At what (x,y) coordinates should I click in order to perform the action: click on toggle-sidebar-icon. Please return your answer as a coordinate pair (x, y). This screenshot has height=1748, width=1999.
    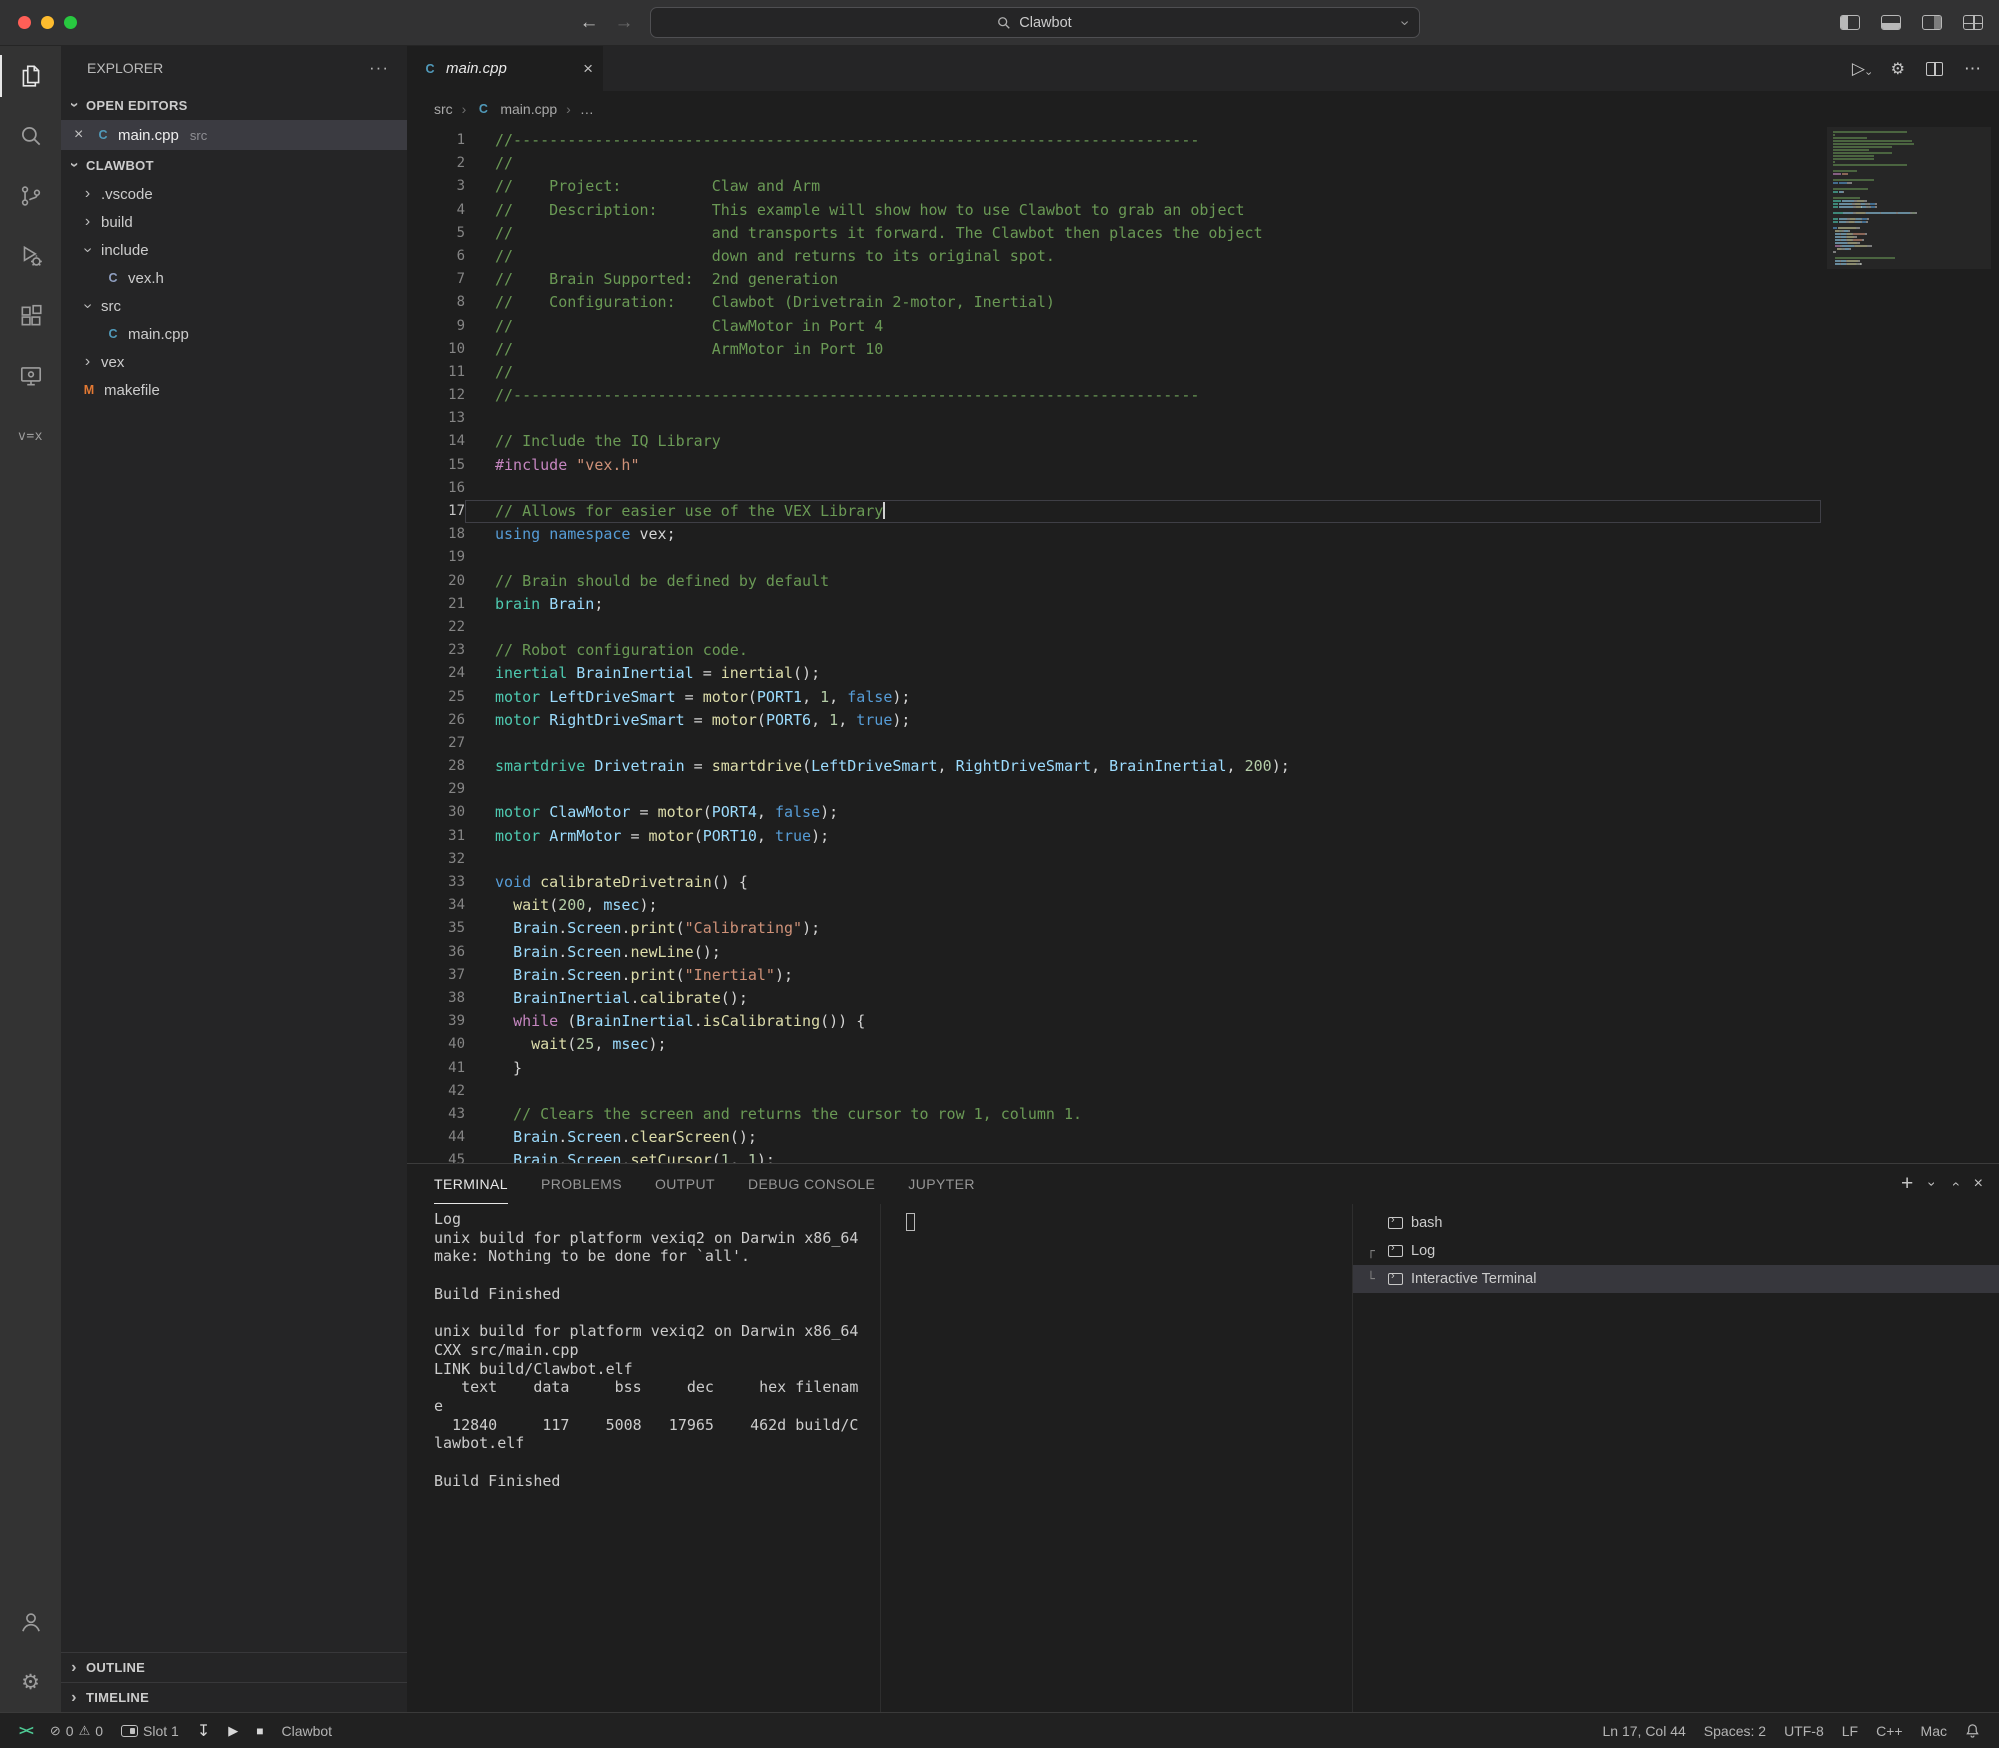
    Looking at the image, I should click on (1850, 22).